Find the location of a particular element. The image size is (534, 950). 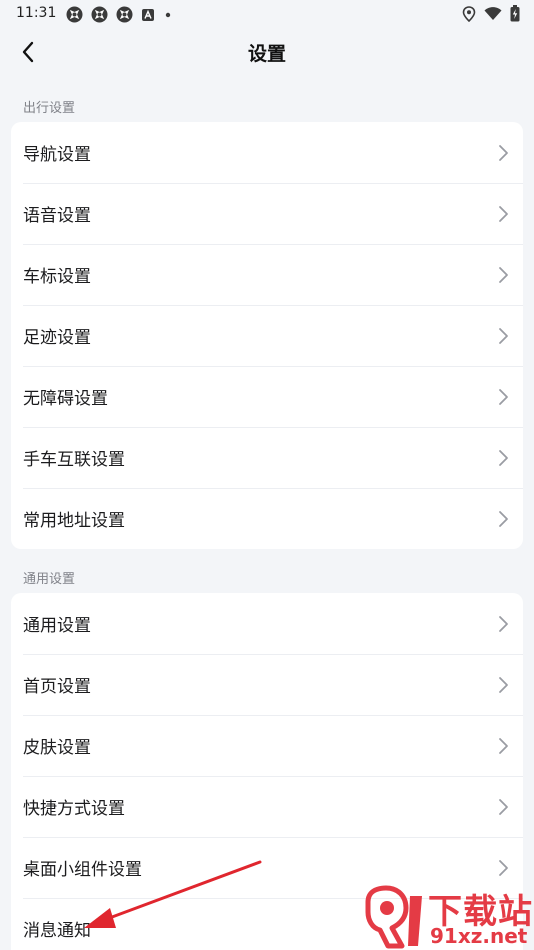

status-bar: 11:31 is located at coordinates (267, 14).